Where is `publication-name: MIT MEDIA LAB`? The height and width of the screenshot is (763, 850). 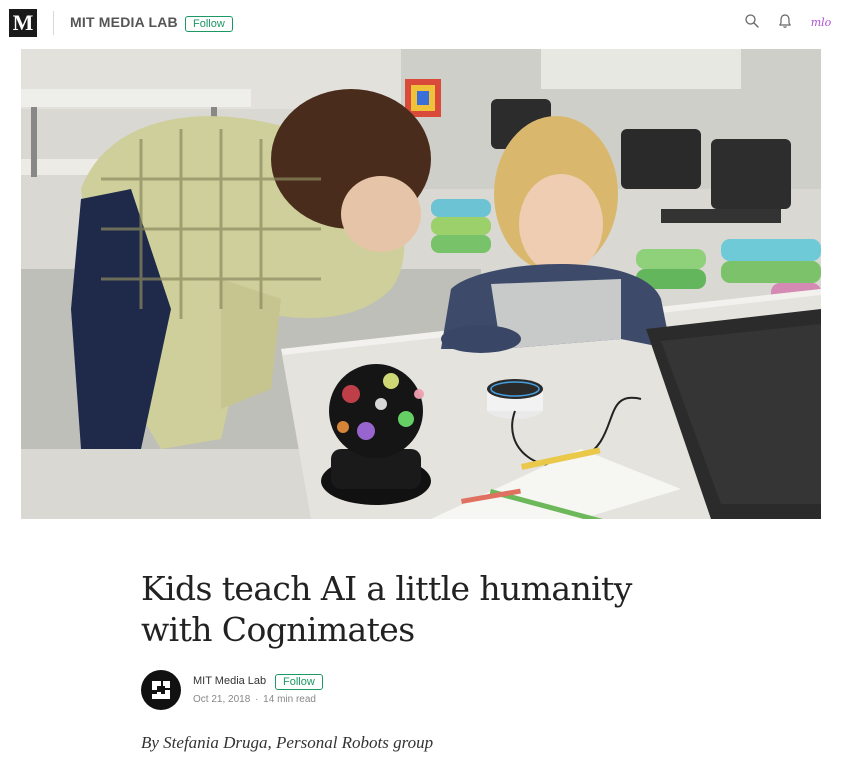 publication-name: MIT MEDIA LAB is located at coordinates (124, 22).